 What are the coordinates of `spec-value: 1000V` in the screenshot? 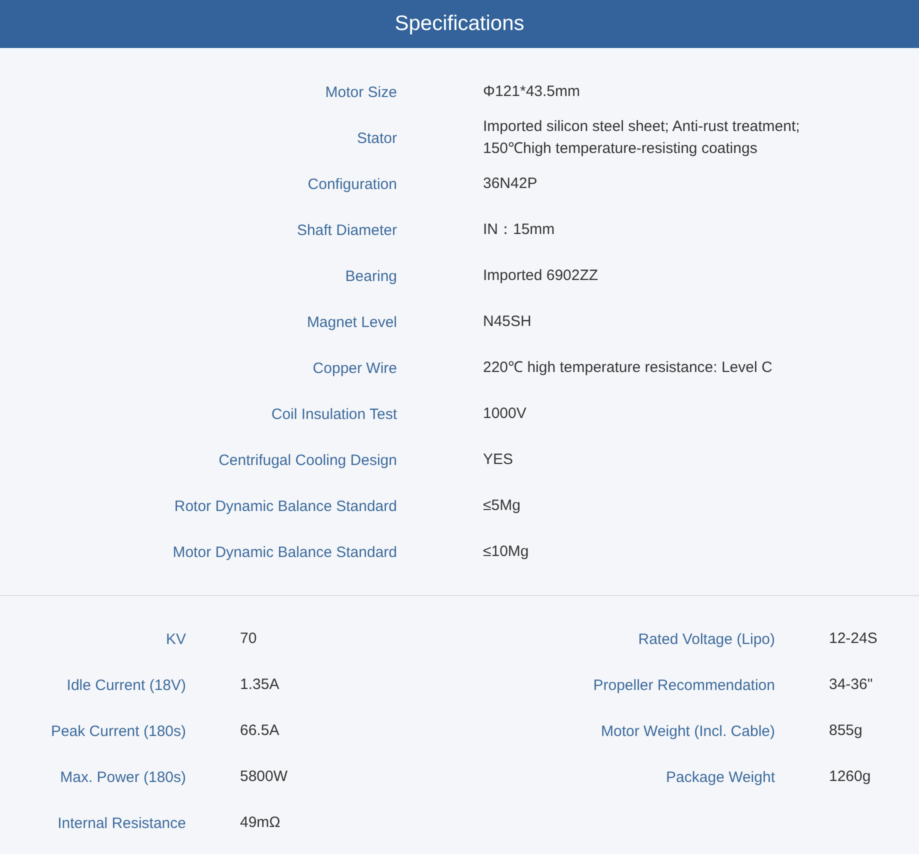 It's located at (505, 414).